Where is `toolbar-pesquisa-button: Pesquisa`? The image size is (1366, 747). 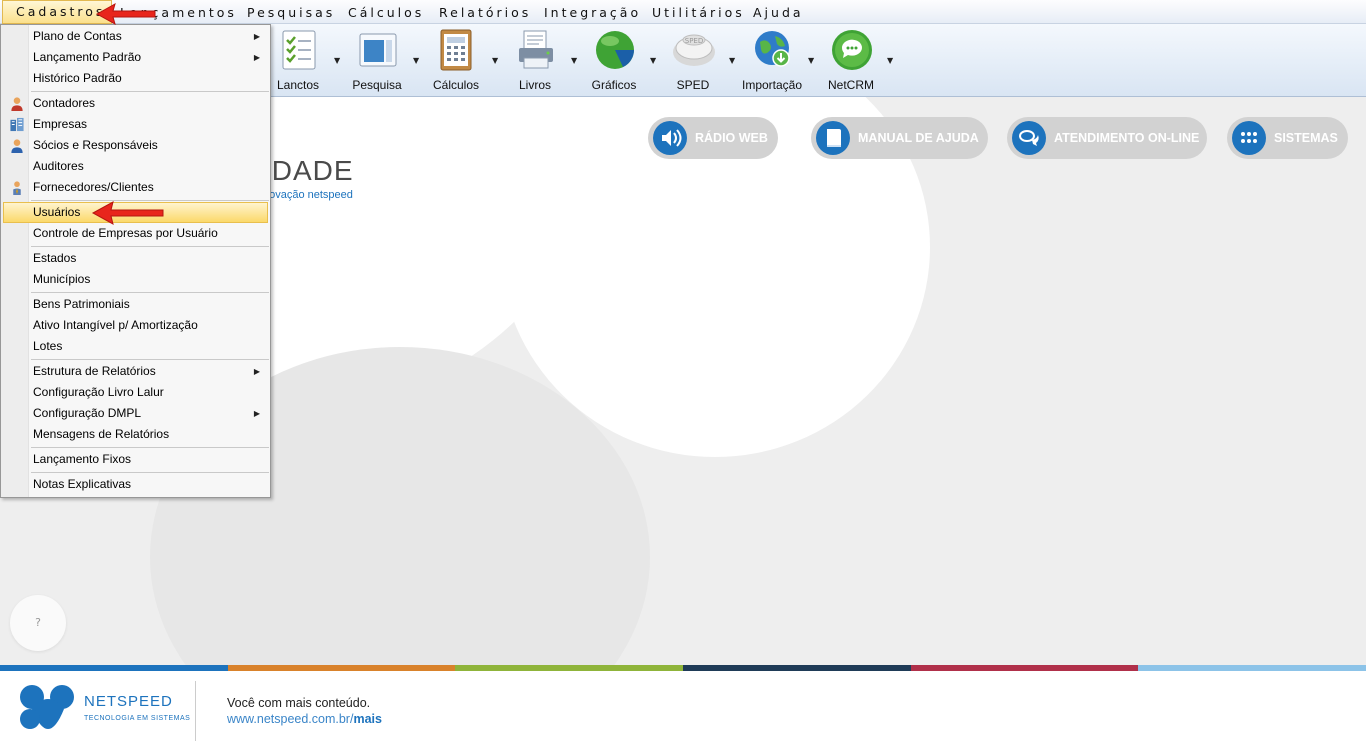 toolbar-pesquisa-button: Pesquisa is located at coordinates (377, 60).